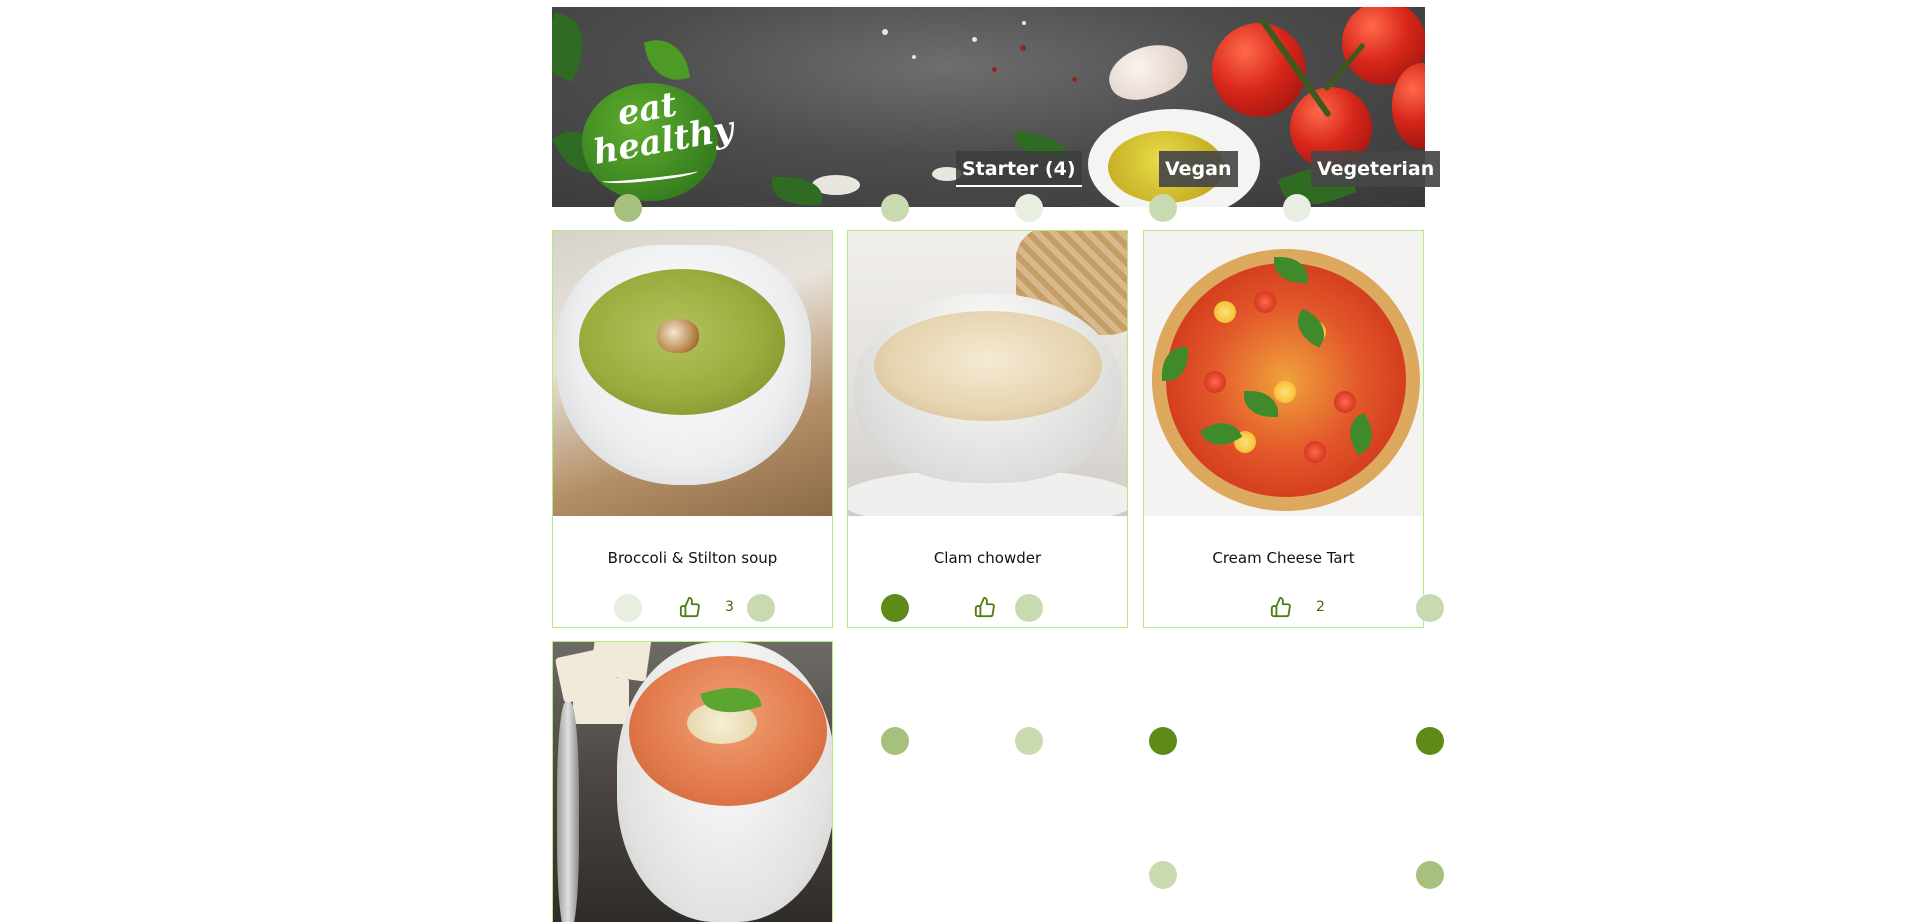 This screenshot has height=922, width=1908. I want to click on recipe-photo-tomato-tart, so click(1283, 373).